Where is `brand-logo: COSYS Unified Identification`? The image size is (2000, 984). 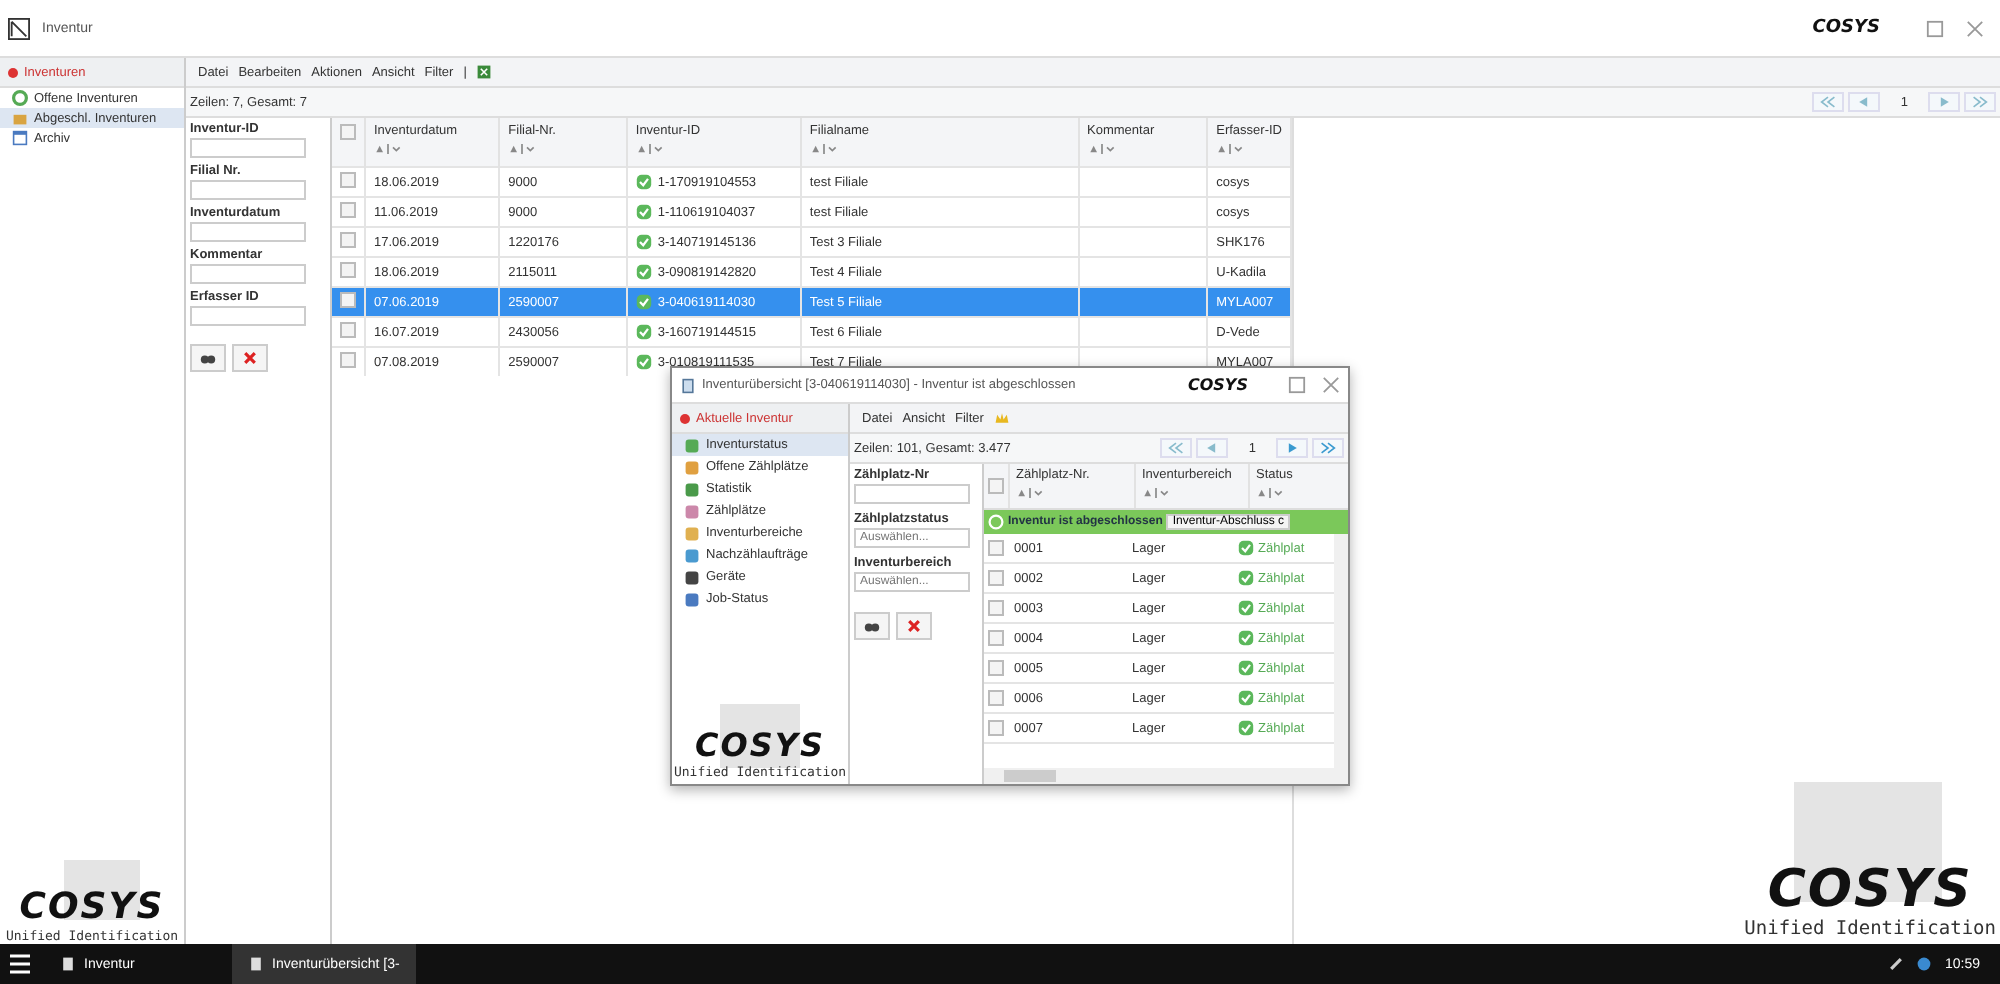
brand-logo: COSYS Unified Identification is located at coordinates (1870, 861).